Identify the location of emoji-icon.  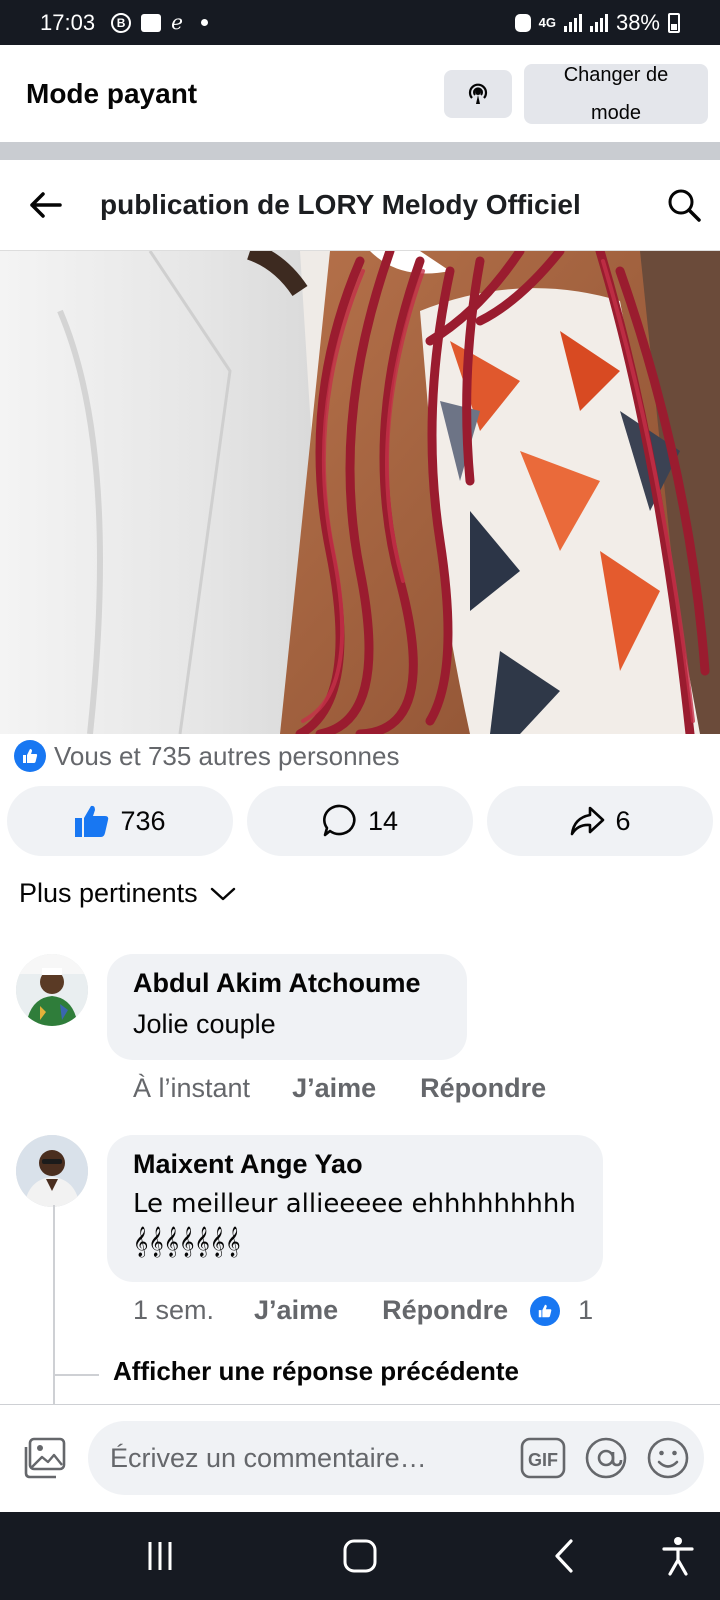
(668, 1458).